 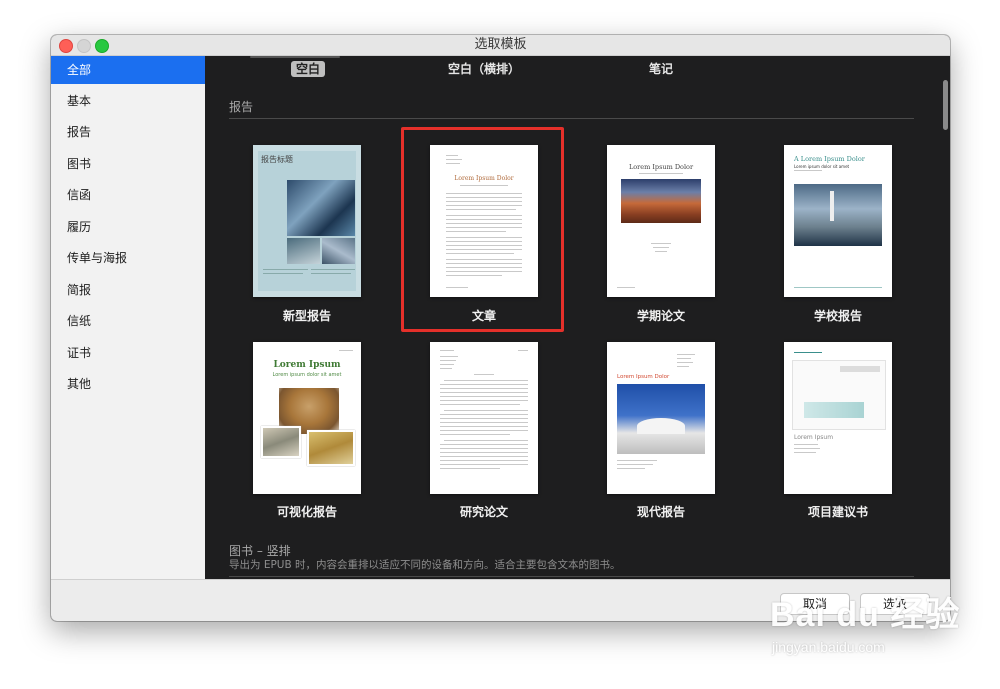 I want to click on watermark-url: jingyan.baidu.com, so click(x=828, y=647).